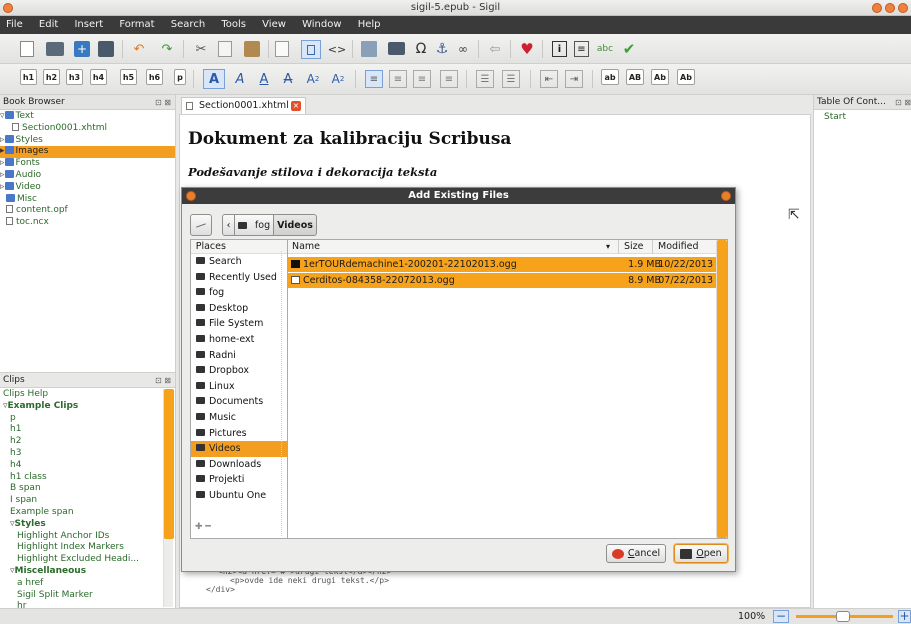 The width and height of the screenshot is (911, 624). I want to click on zoom-in-button: +, so click(904, 616).